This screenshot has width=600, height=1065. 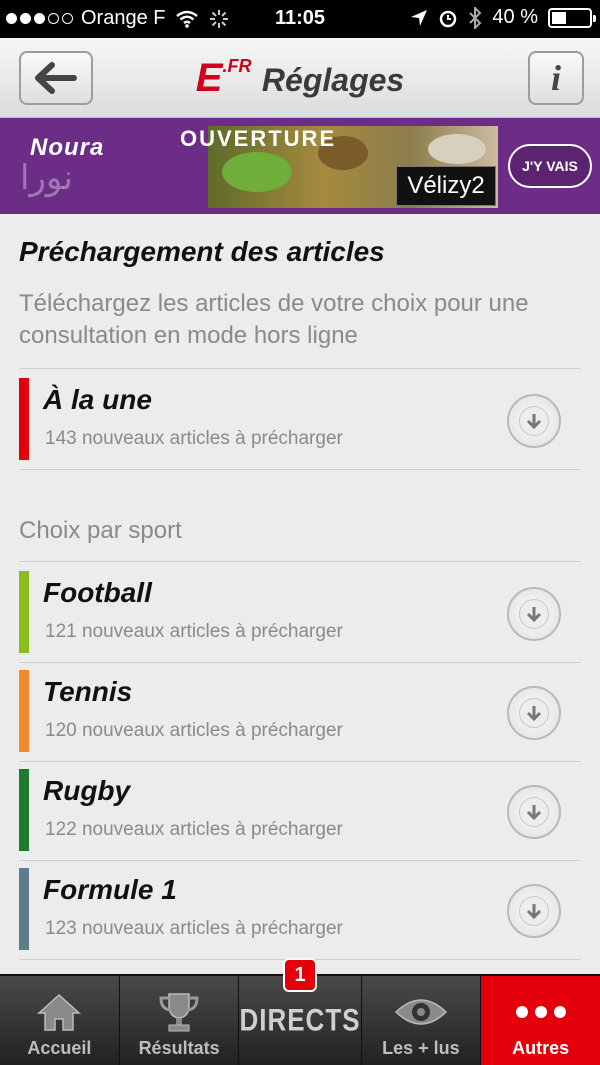 What do you see at coordinates (67, 147) in the screenshot?
I see `ad-brand-name: Noura` at bounding box center [67, 147].